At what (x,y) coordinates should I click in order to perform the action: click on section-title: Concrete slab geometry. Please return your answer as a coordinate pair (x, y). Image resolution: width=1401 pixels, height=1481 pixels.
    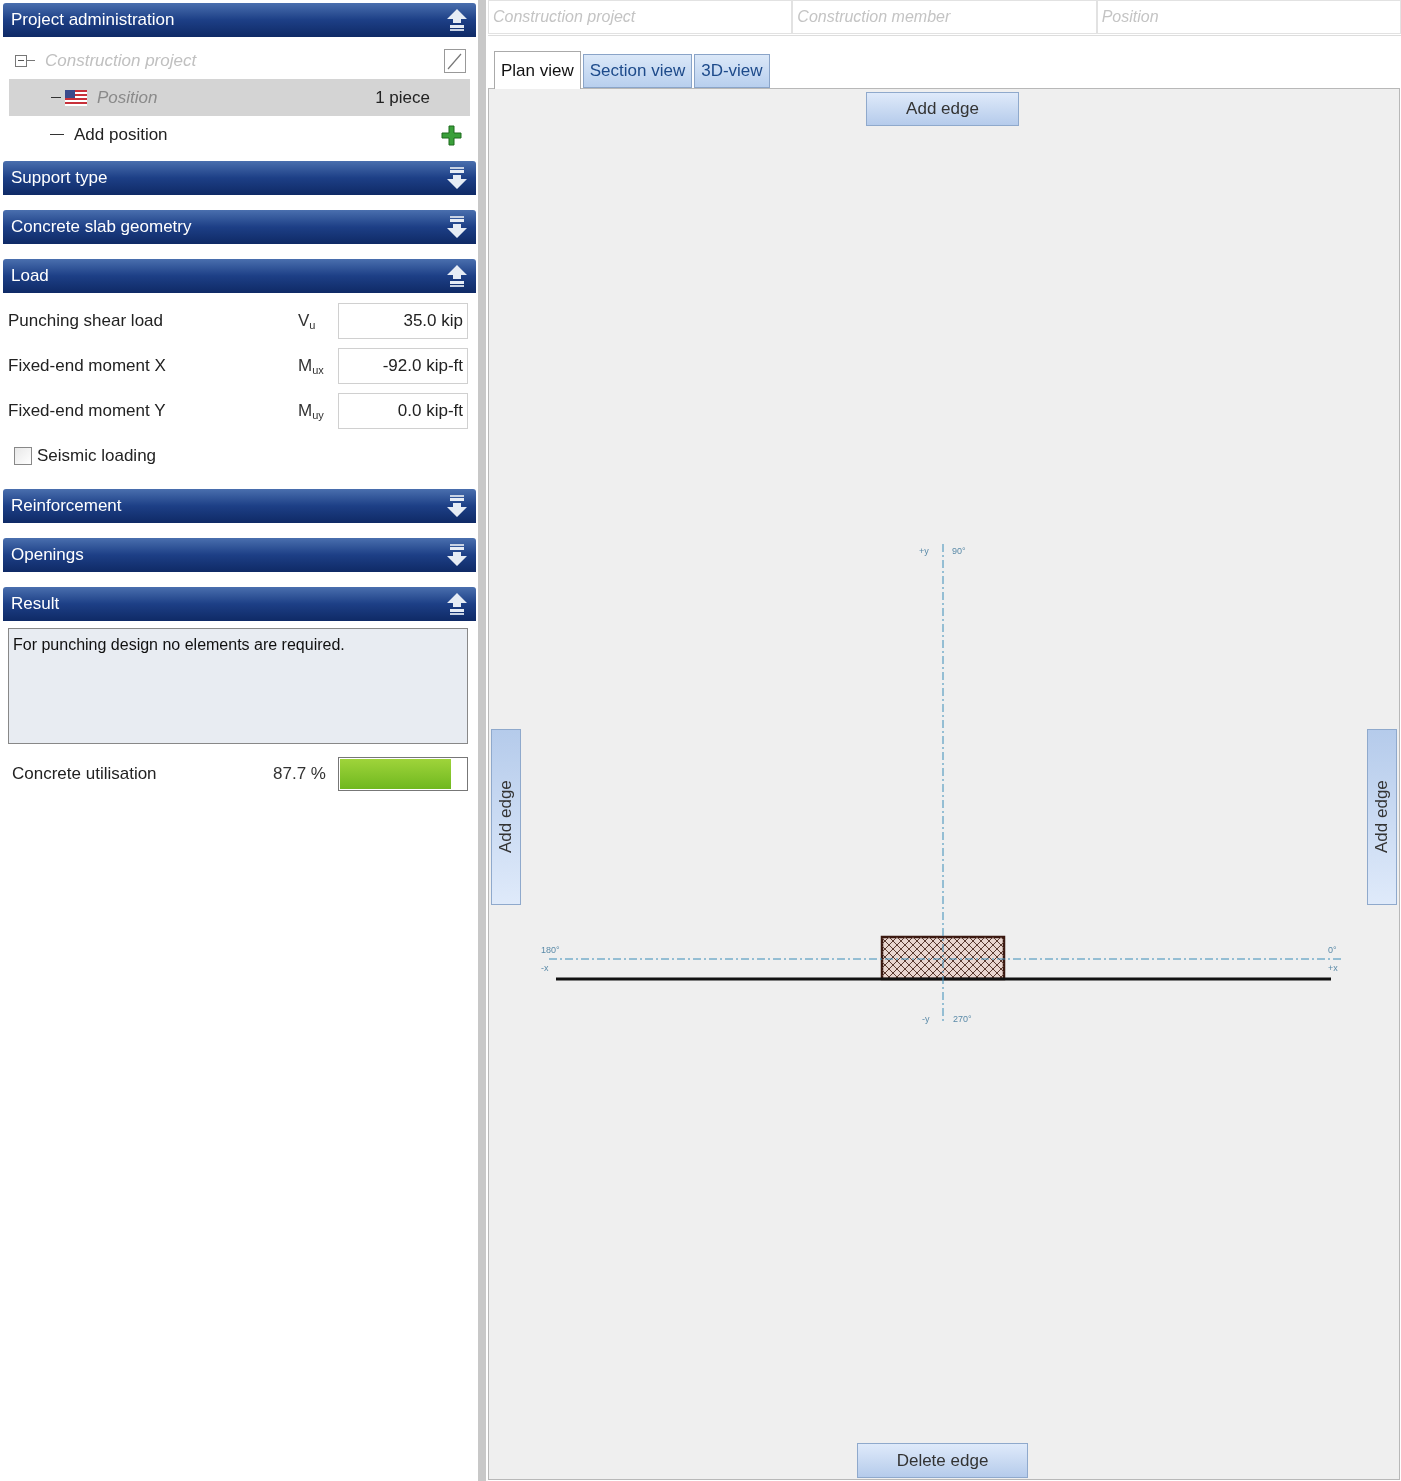
    Looking at the image, I should click on (101, 227).